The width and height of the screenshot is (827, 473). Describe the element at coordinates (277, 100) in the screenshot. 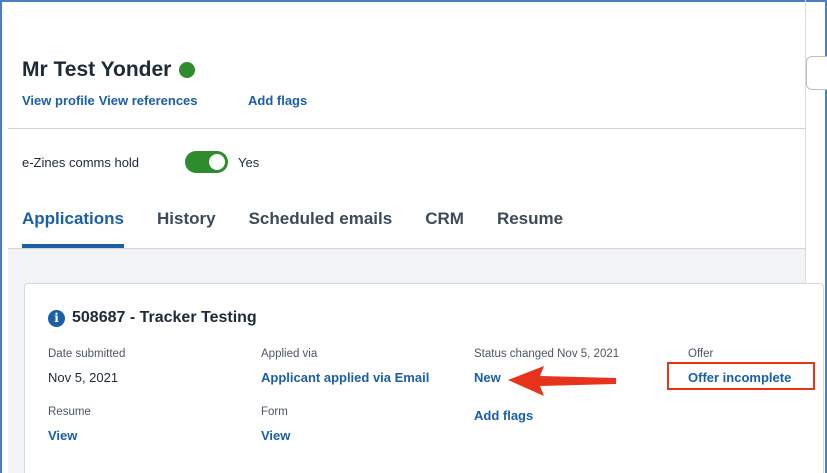

I see `add-flags-link: Add flags` at that location.